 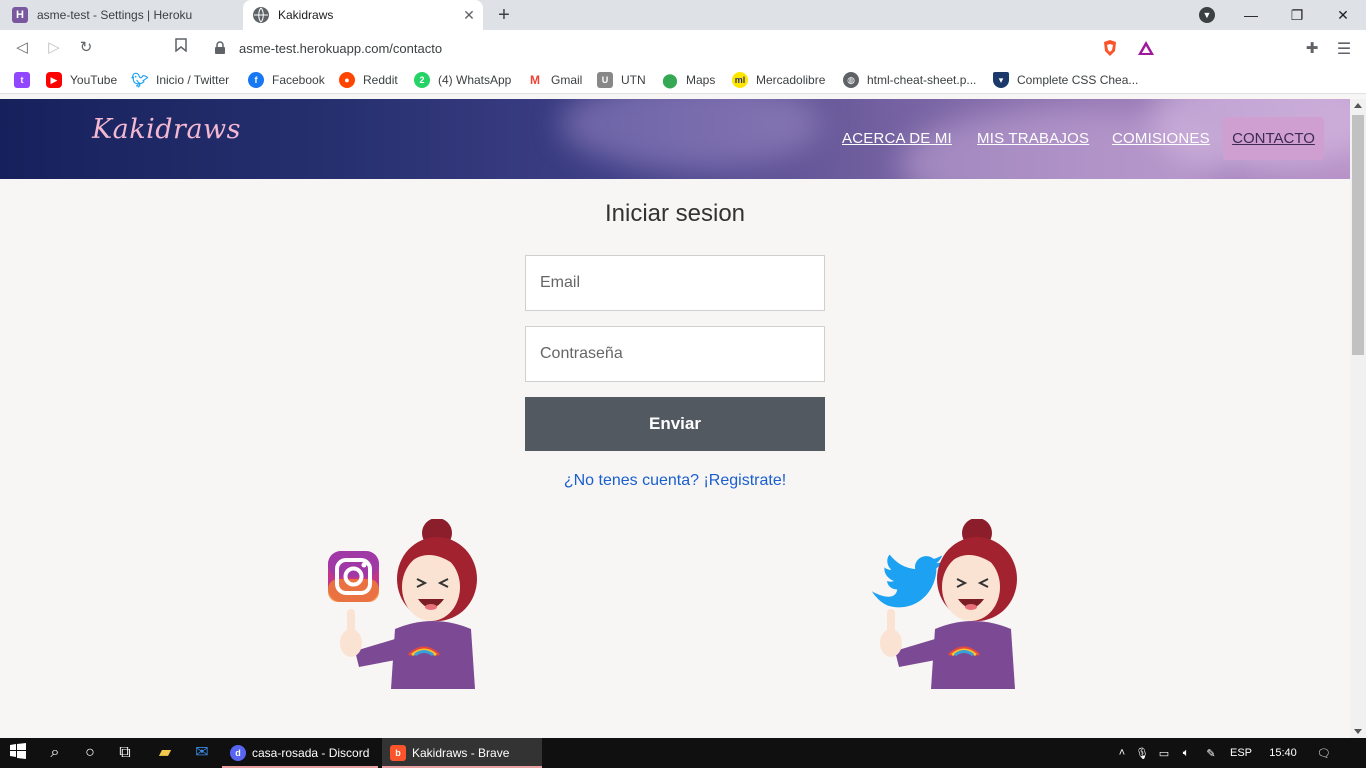 I want to click on register-link: ¿No tenes cuenta? ¡Registrate!, so click(x=675, y=481).